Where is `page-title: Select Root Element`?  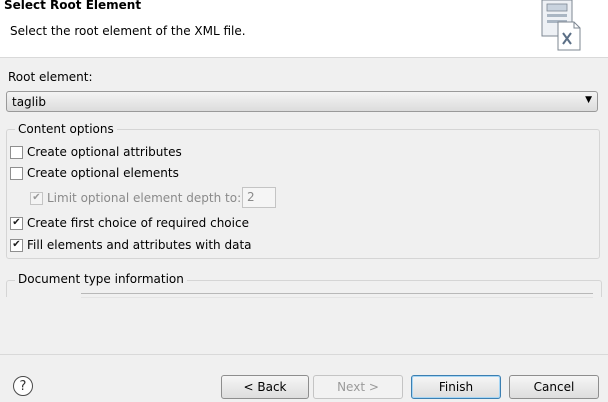 page-title: Select Root Element is located at coordinates (73, 6).